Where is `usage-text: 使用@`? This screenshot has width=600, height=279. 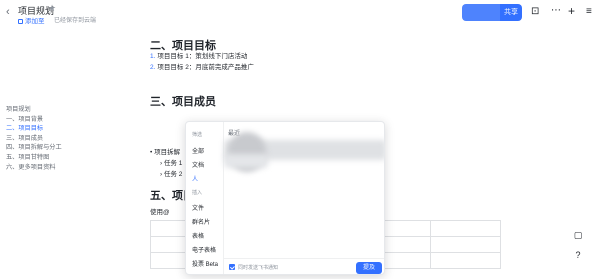 usage-text: 使用@ is located at coordinates (160, 212).